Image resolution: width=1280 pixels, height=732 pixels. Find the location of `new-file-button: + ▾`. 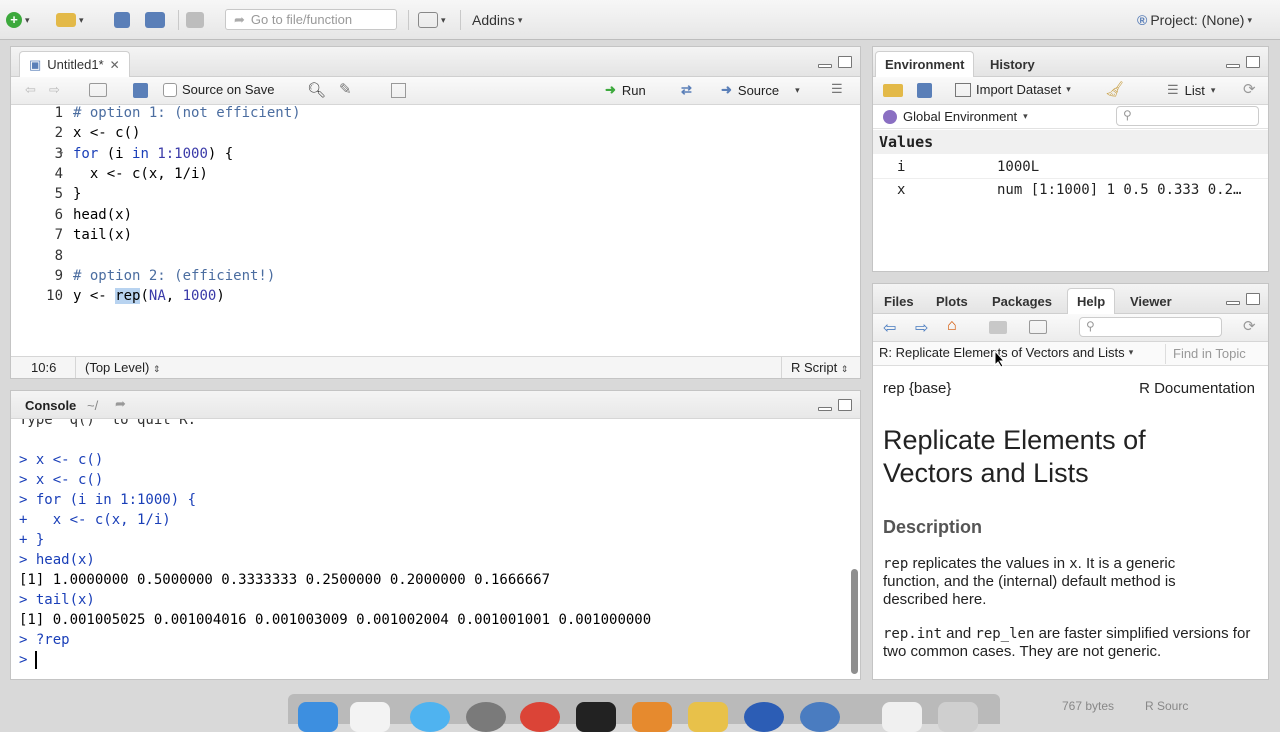

new-file-button: + ▾ is located at coordinates (18, 20).